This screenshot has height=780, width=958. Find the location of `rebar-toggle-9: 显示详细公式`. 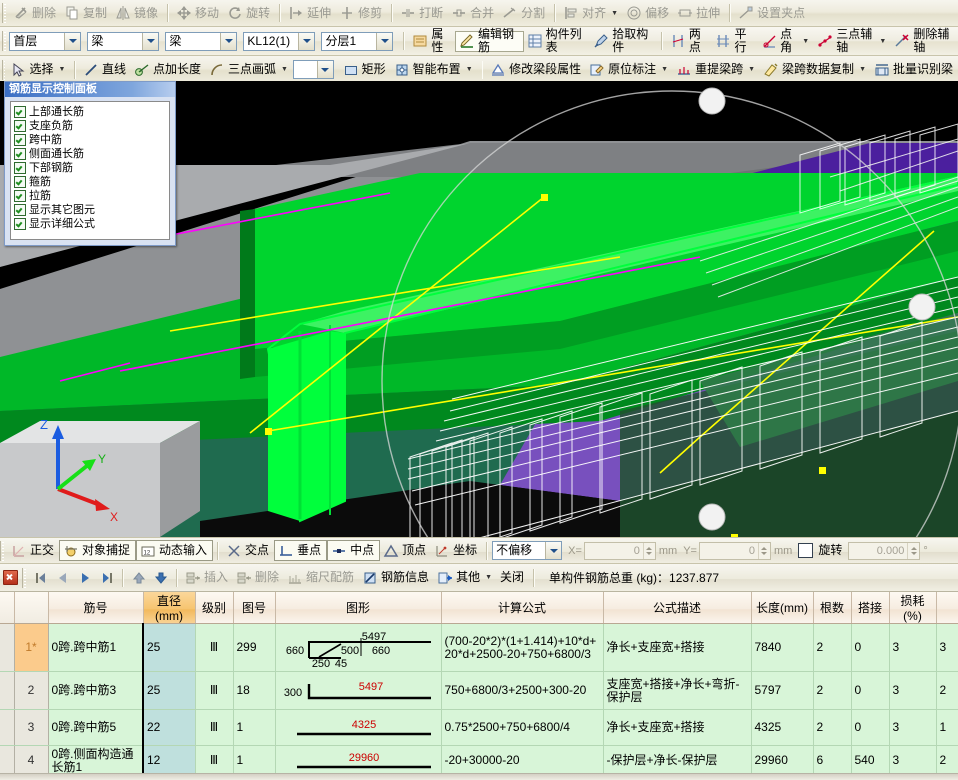

rebar-toggle-9: 显示详细公式 is located at coordinates (91, 224).